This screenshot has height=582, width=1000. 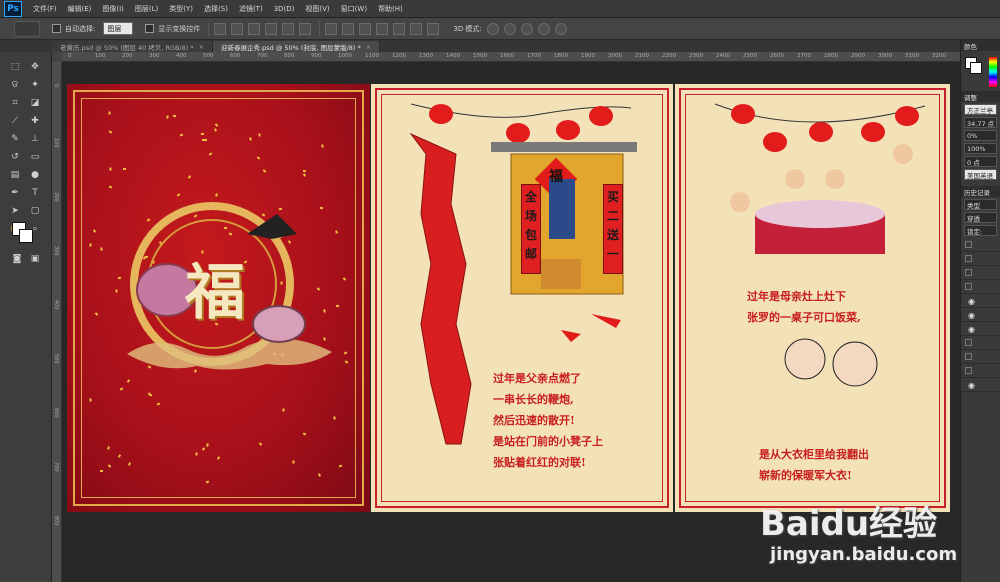 What do you see at coordinates (17, 259) in the screenshot?
I see `quick-mask-icon: ◙` at bounding box center [17, 259].